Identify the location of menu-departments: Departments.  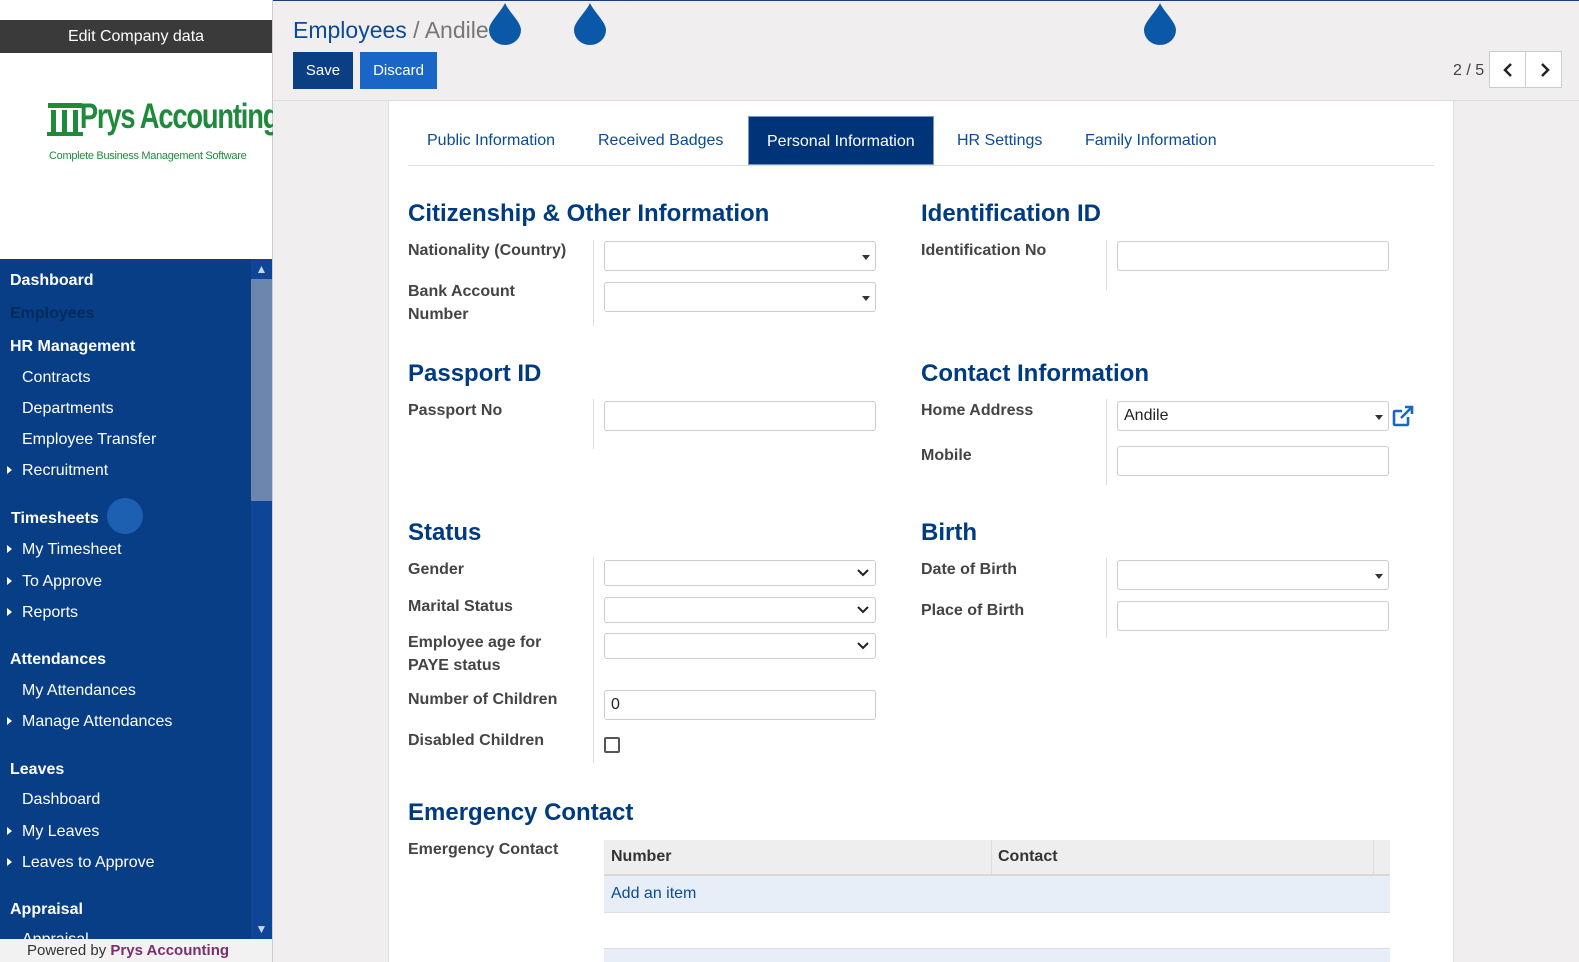
(68, 409).